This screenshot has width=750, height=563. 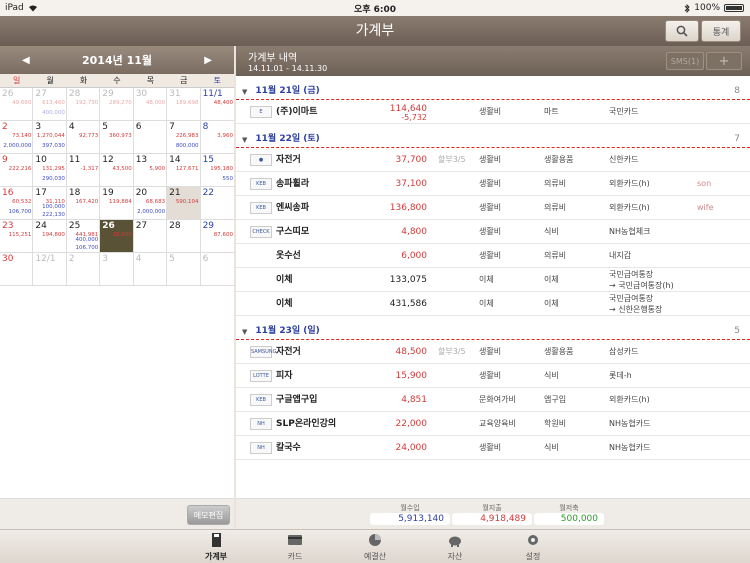 What do you see at coordinates (216, 556) in the screenshot?
I see `tab-label: 가계부` at bounding box center [216, 556].